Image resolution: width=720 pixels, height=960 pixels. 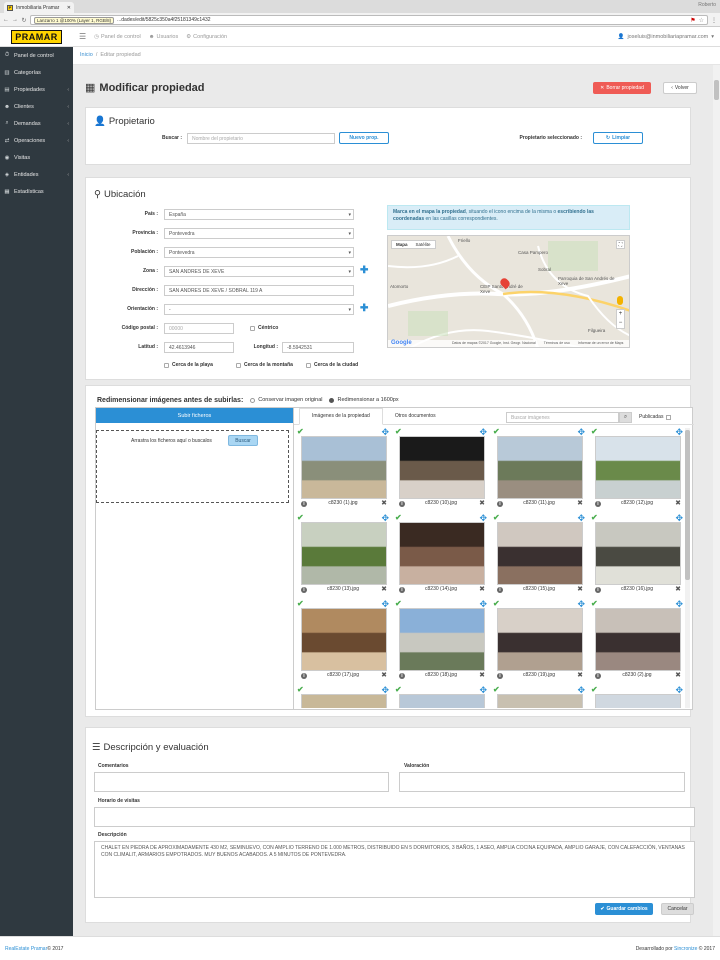 What do you see at coordinates (557, 343) in the screenshot?
I see `map-footer-terms: Términos de uso` at bounding box center [557, 343].